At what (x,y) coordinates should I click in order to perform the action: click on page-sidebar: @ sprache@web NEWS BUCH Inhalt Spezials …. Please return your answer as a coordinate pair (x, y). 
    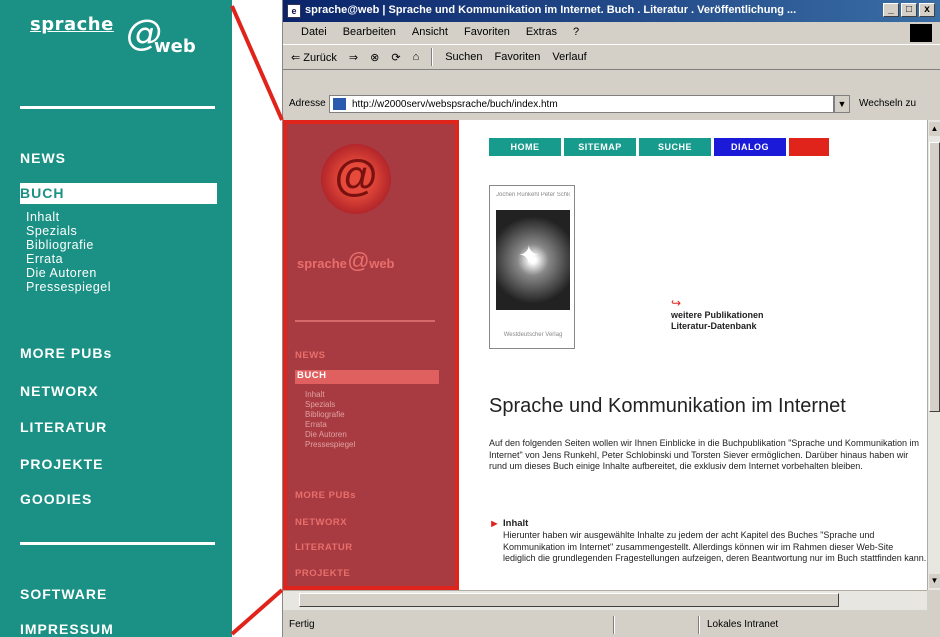
    Looking at the image, I should click on (371, 355).